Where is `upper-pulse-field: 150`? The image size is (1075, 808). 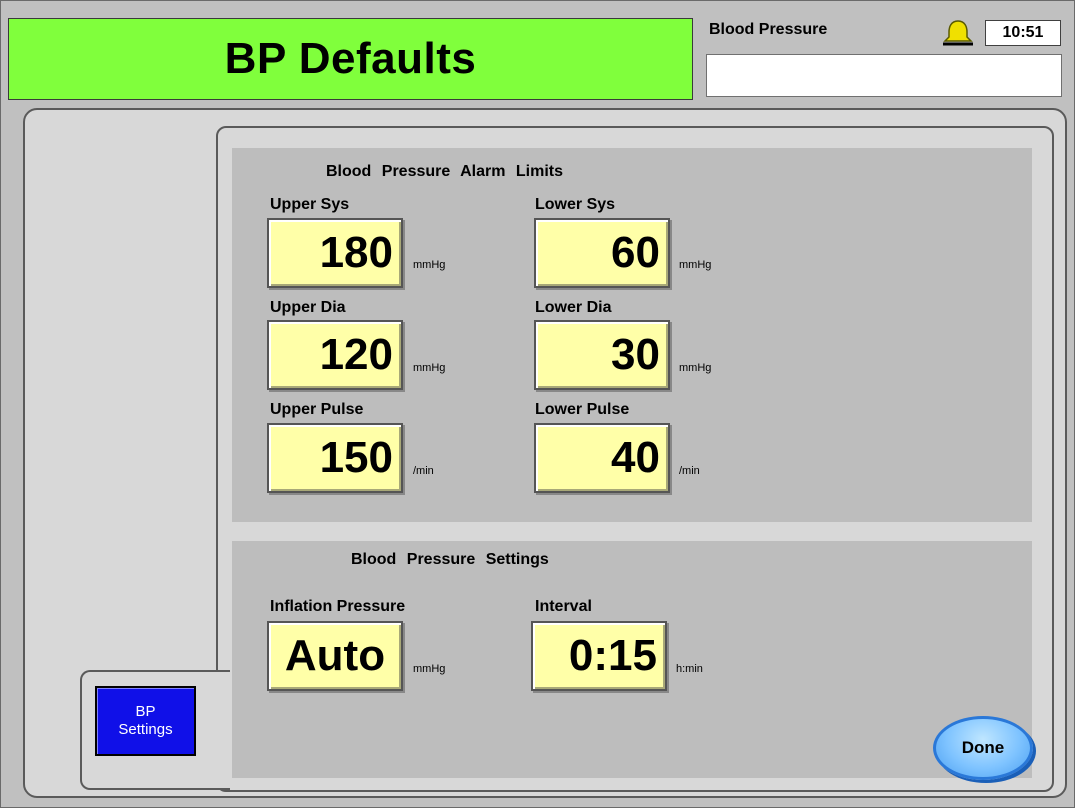
upper-pulse-field: 150 is located at coordinates (335, 458).